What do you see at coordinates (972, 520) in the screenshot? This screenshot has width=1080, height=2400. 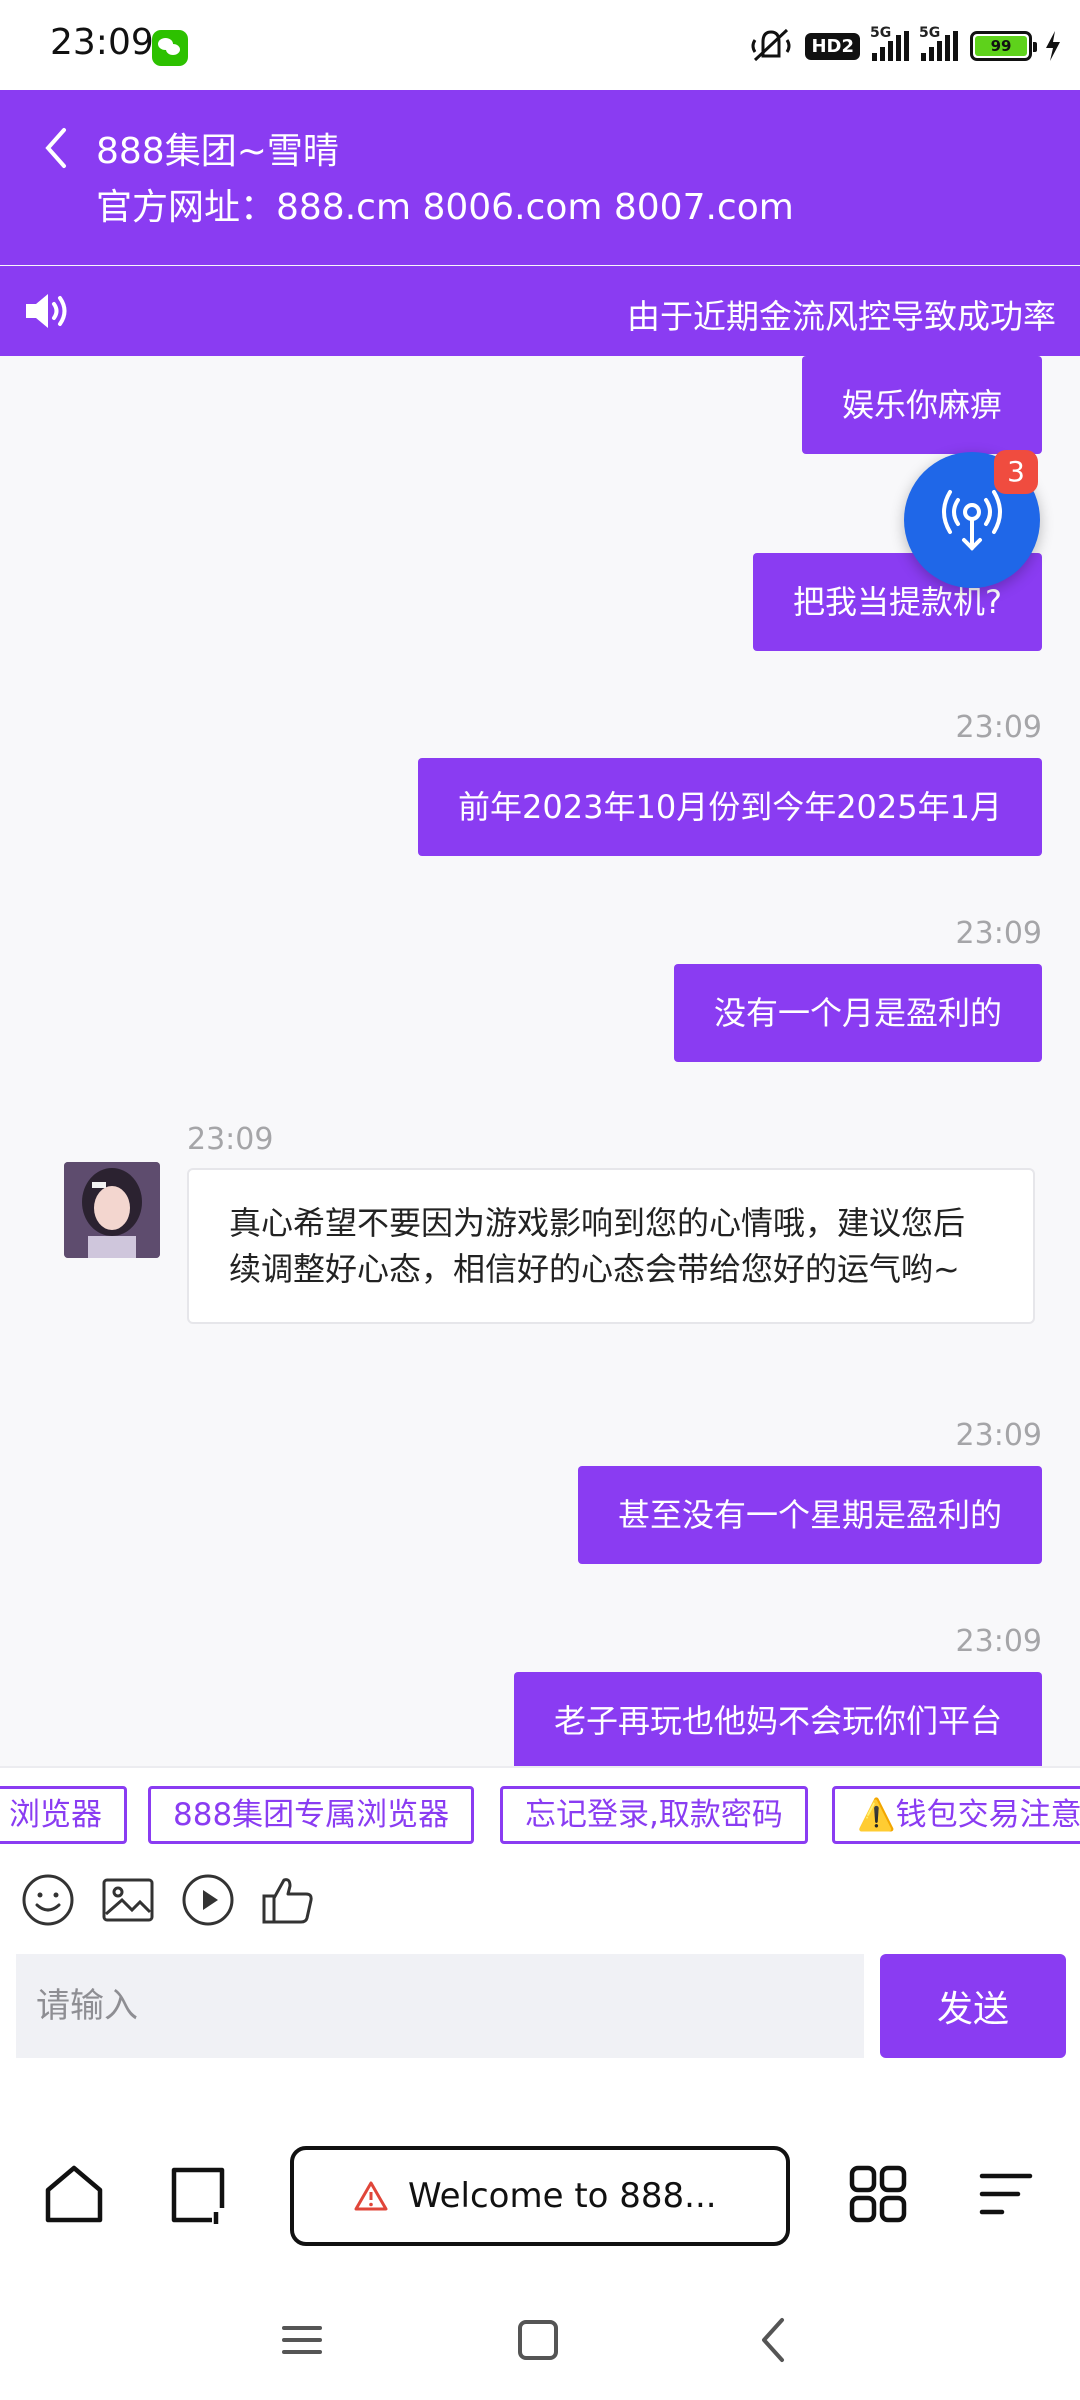 I see `broadcast-icon` at bounding box center [972, 520].